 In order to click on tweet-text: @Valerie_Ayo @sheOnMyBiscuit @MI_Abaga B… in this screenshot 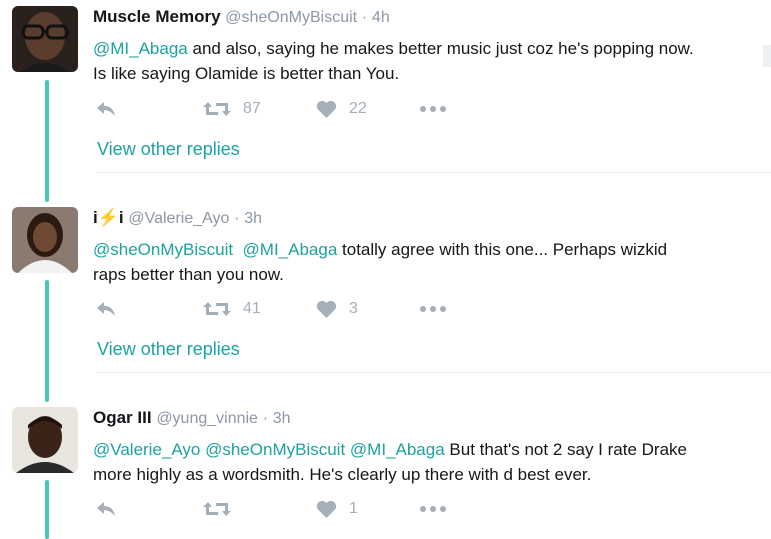, I will do `click(431, 462)`.